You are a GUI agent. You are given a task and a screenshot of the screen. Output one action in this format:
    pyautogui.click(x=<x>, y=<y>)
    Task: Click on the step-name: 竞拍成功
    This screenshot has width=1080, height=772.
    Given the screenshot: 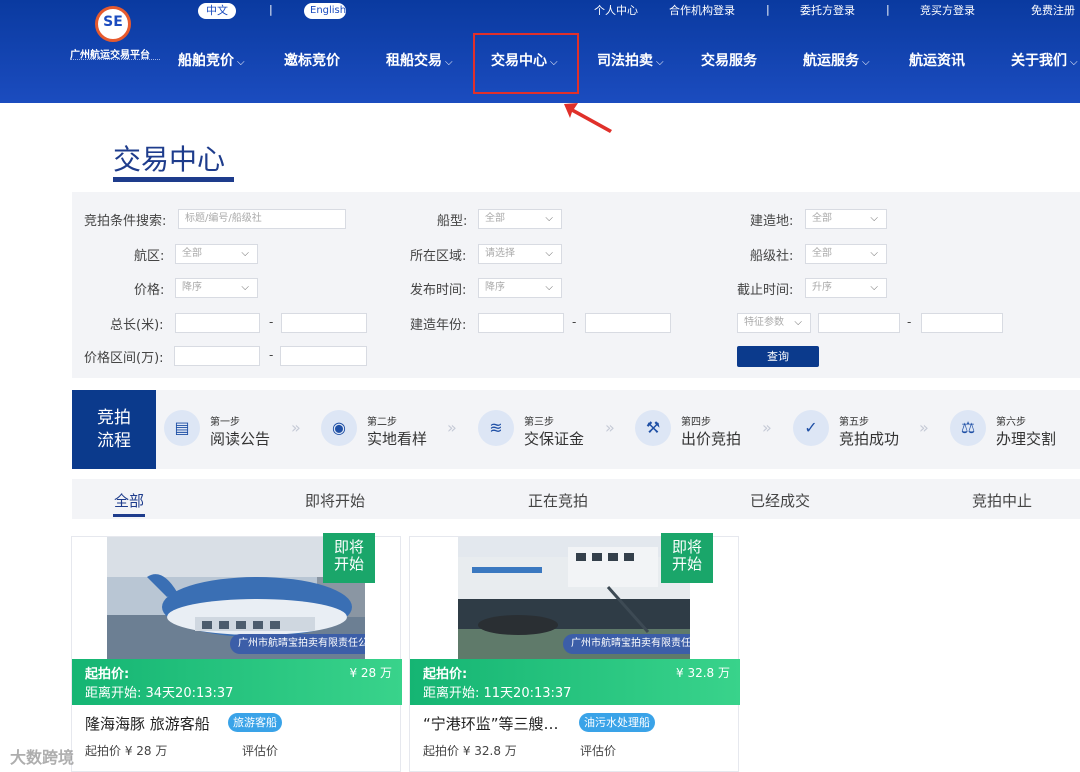 What is the action you would take?
    pyautogui.click(x=869, y=439)
    